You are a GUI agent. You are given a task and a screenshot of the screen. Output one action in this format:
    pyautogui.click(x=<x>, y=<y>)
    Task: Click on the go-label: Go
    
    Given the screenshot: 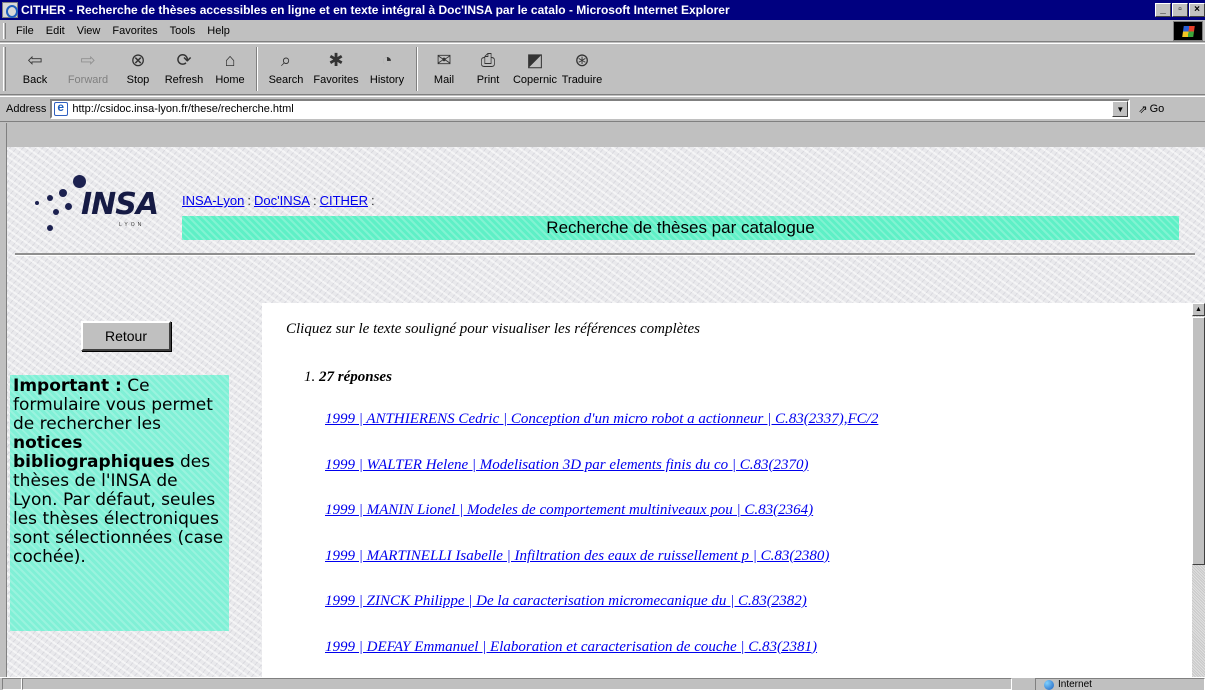 What is the action you would take?
    pyautogui.click(x=1157, y=109)
    